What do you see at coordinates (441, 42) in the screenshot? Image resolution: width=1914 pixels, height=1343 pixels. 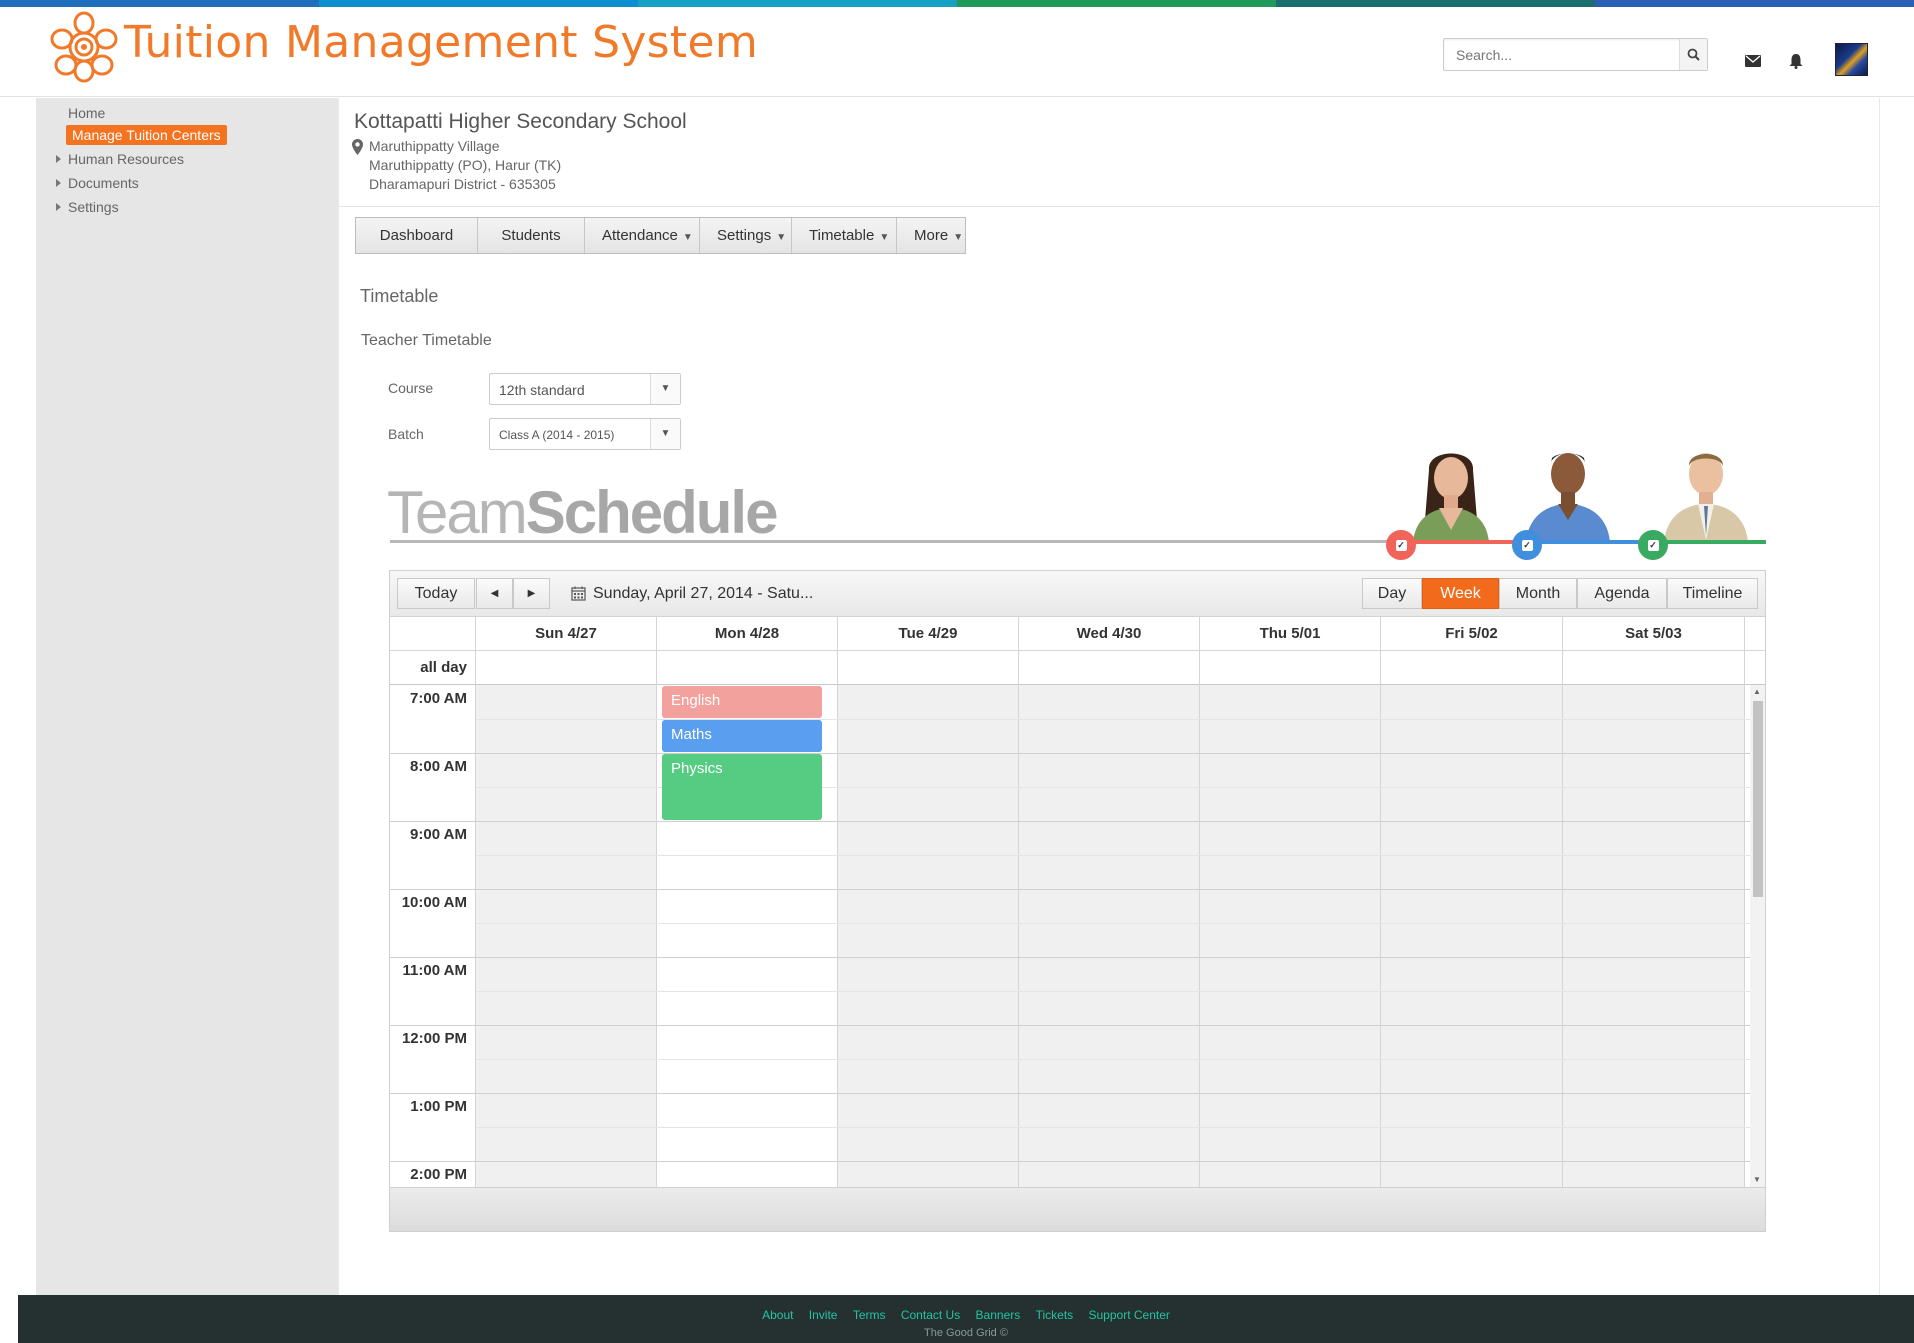 I see `app-title: Tuition Management System` at bounding box center [441, 42].